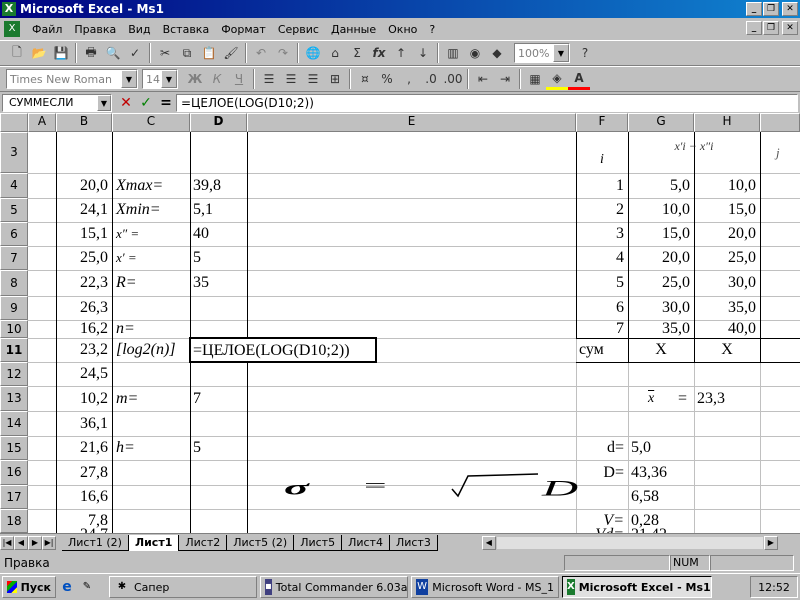 Image resolution: width=800 pixels, height=600 pixels. Describe the element at coordinates (725, 283) in the screenshot. I see `cell-h8: 30,0` at that location.